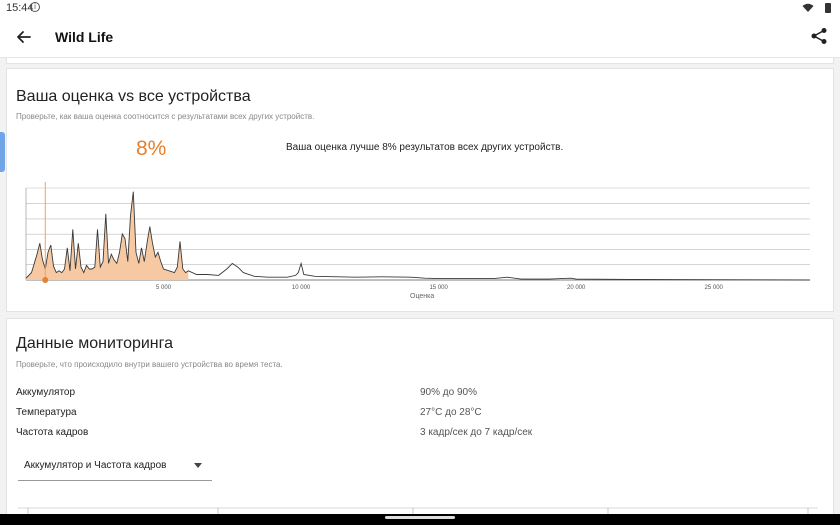  I want to click on comparison-heading: Ваша оценка vs все устройства, so click(133, 96).